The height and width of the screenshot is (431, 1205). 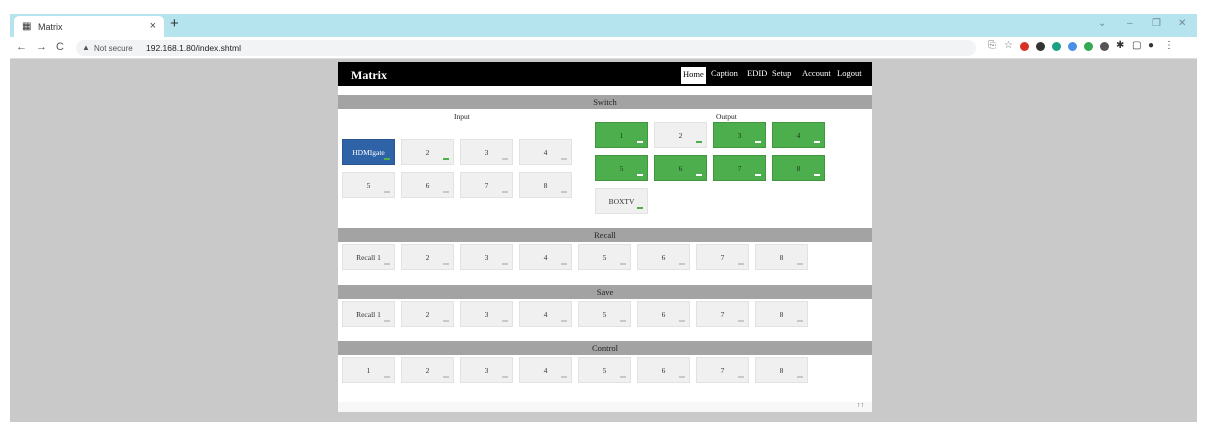 I want to click on input-button-3-label: 3, so click(x=486, y=152).